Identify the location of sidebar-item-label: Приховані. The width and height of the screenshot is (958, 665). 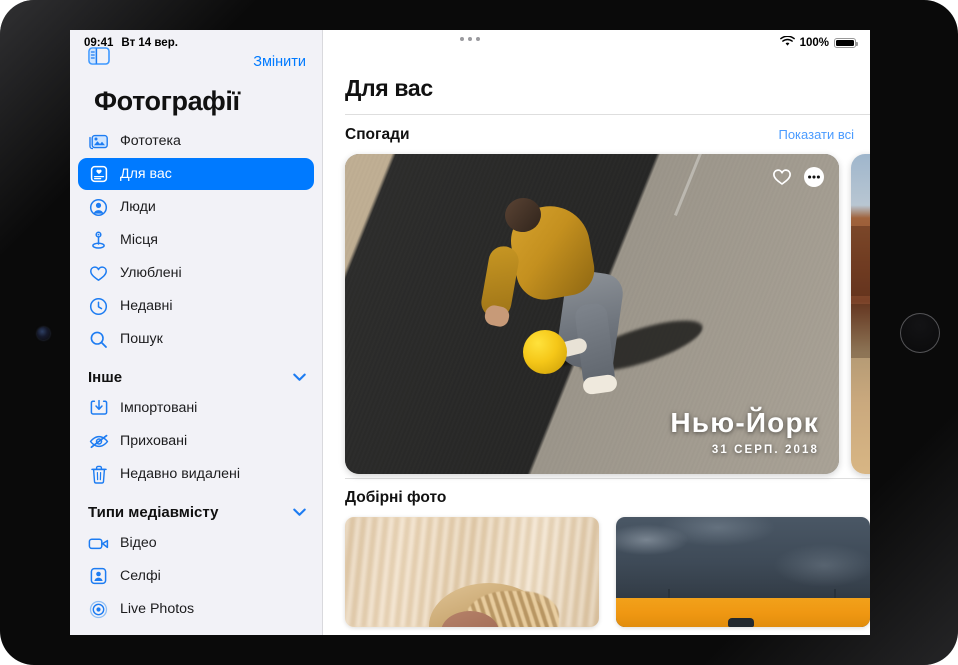
(154, 441).